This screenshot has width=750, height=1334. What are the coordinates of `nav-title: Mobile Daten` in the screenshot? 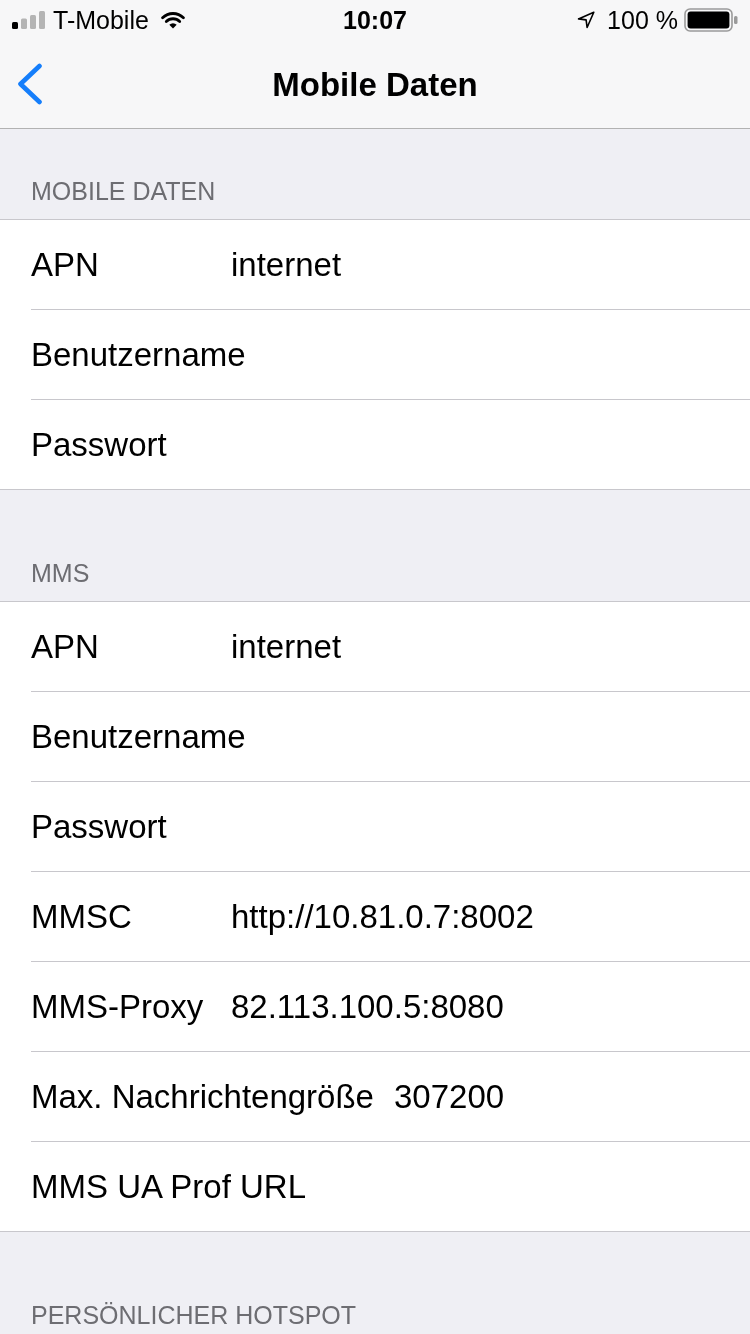 It's located at (375, 84).